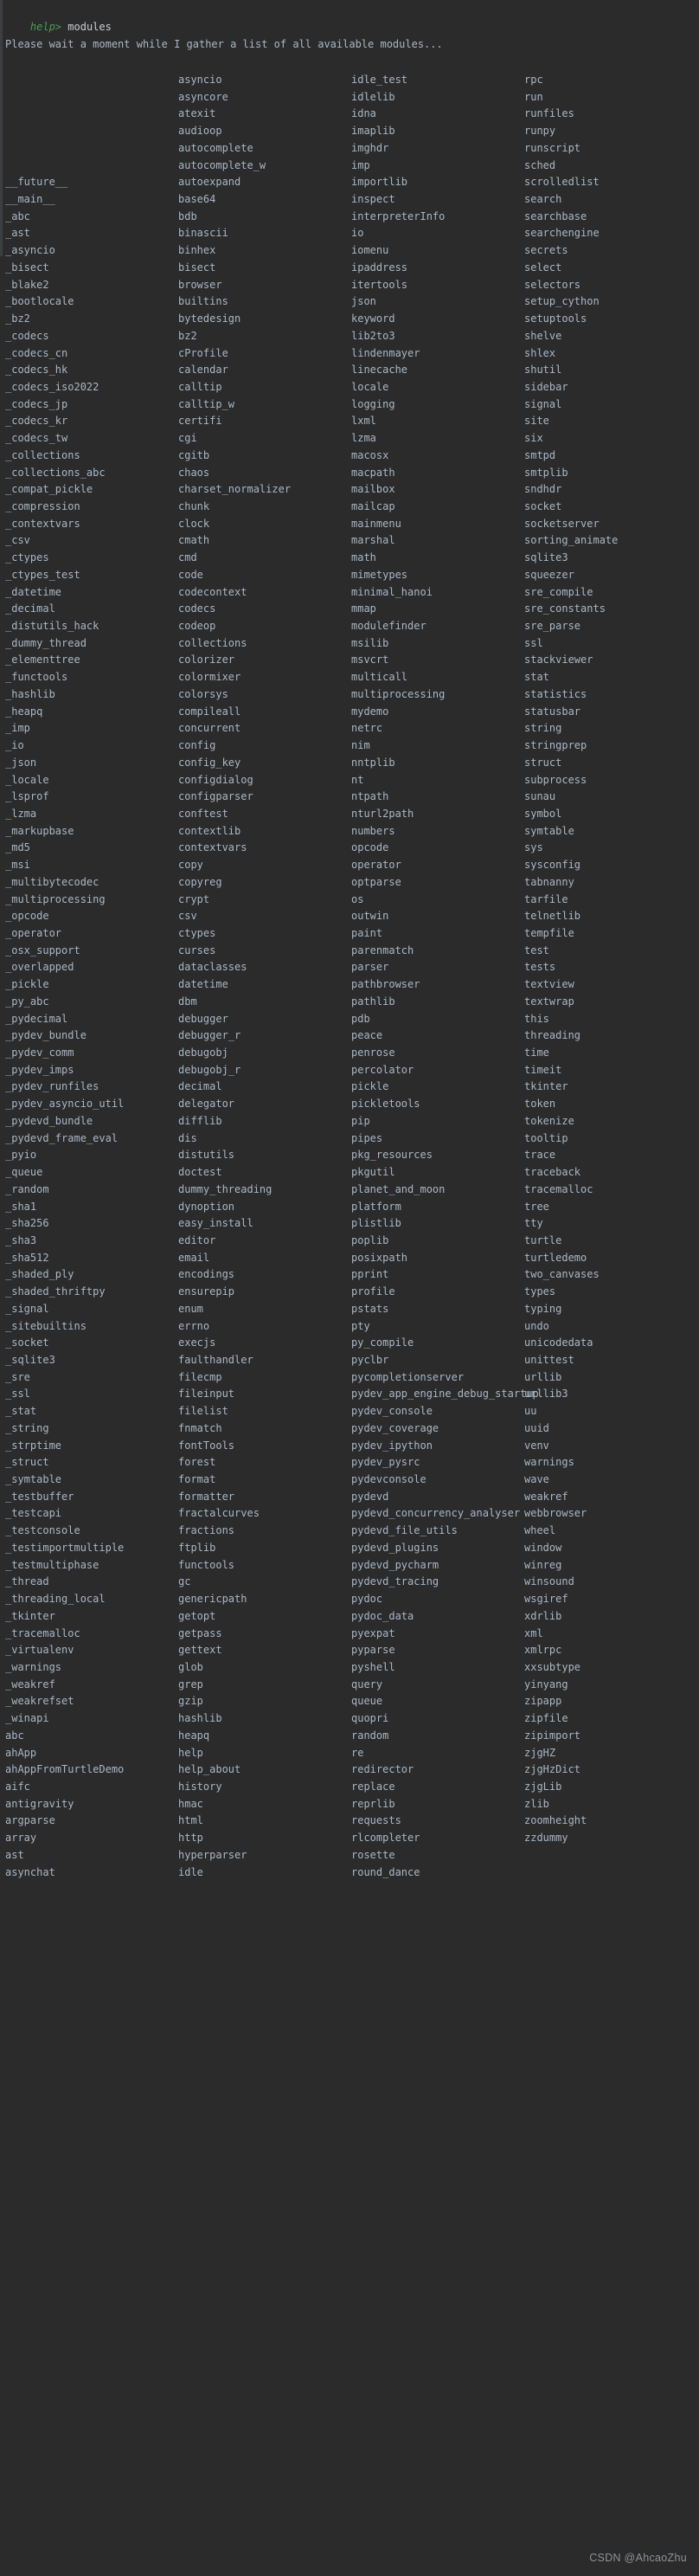 The height and width of the screenshot is (2576, 699). I want to click on module-name: token, so click(540, 1104).